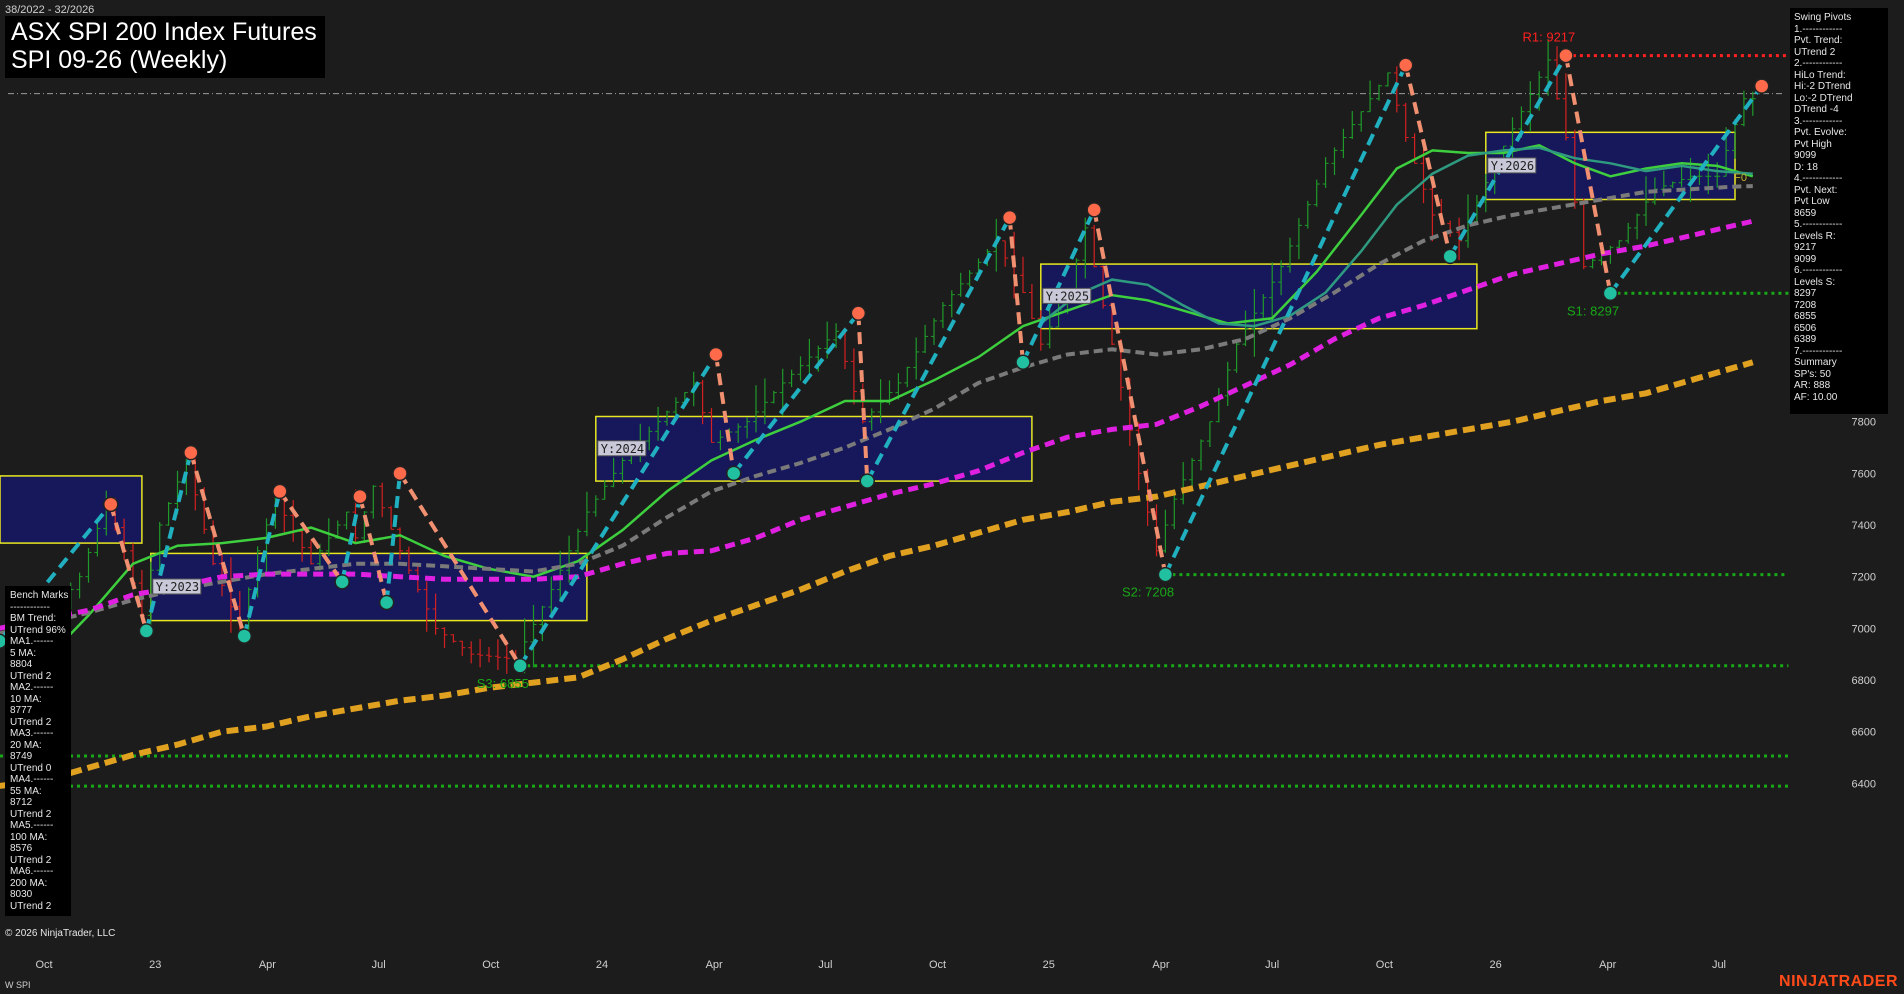 This screenshot has width=1904, height=994. Describe the element at coordinates (503, 683) in the screenshot. I see `level-label: S3: 6855` at that location.